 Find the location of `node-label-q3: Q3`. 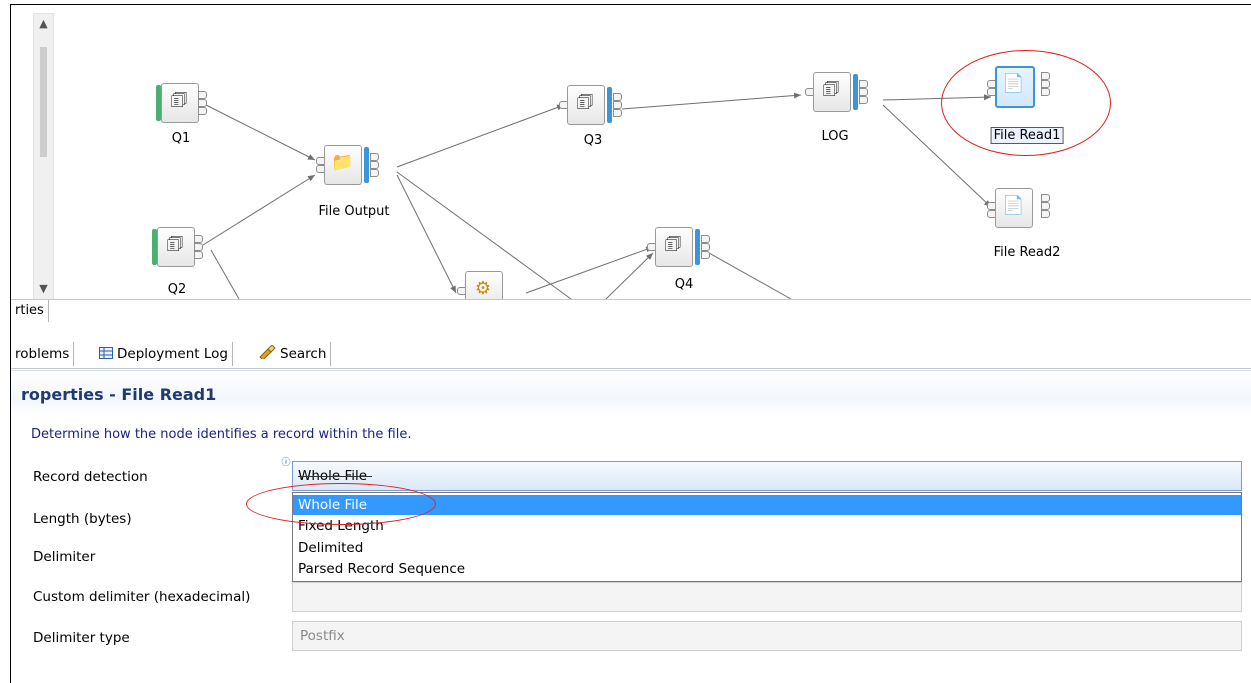

node-label-q3: Q3 is located at coordinates (593, 140).